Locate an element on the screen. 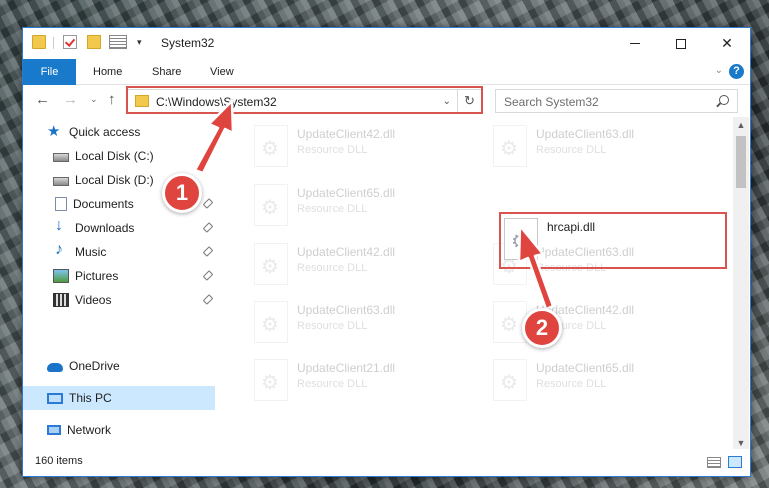 The width and height of the screenshot is (769, 488). details-view-icon is located at coordinates (714, 462).